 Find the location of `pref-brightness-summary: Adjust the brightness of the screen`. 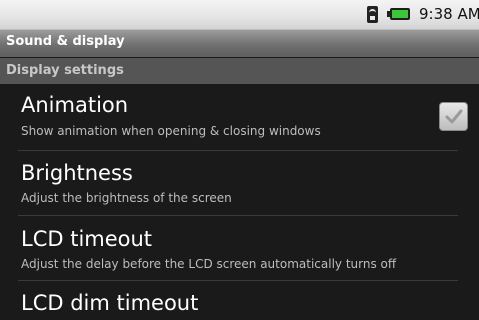

pref-brightness-summary: Adjust the brightness of the screen is located at coordinates (126, 198).